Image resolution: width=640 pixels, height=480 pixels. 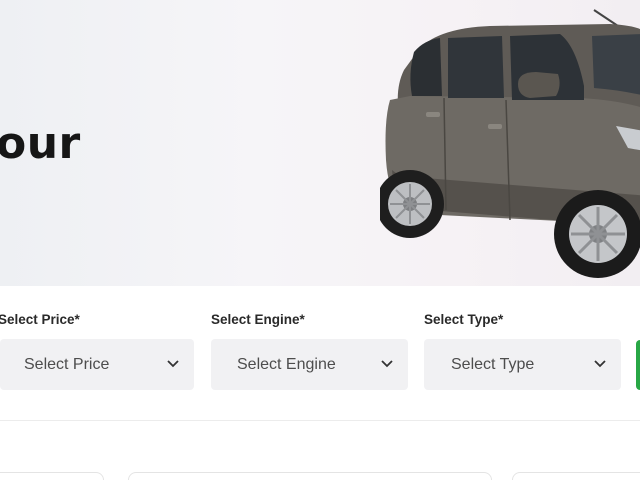 I want to click on engine-select-value: Select Engine, so click(x=286, y=364).